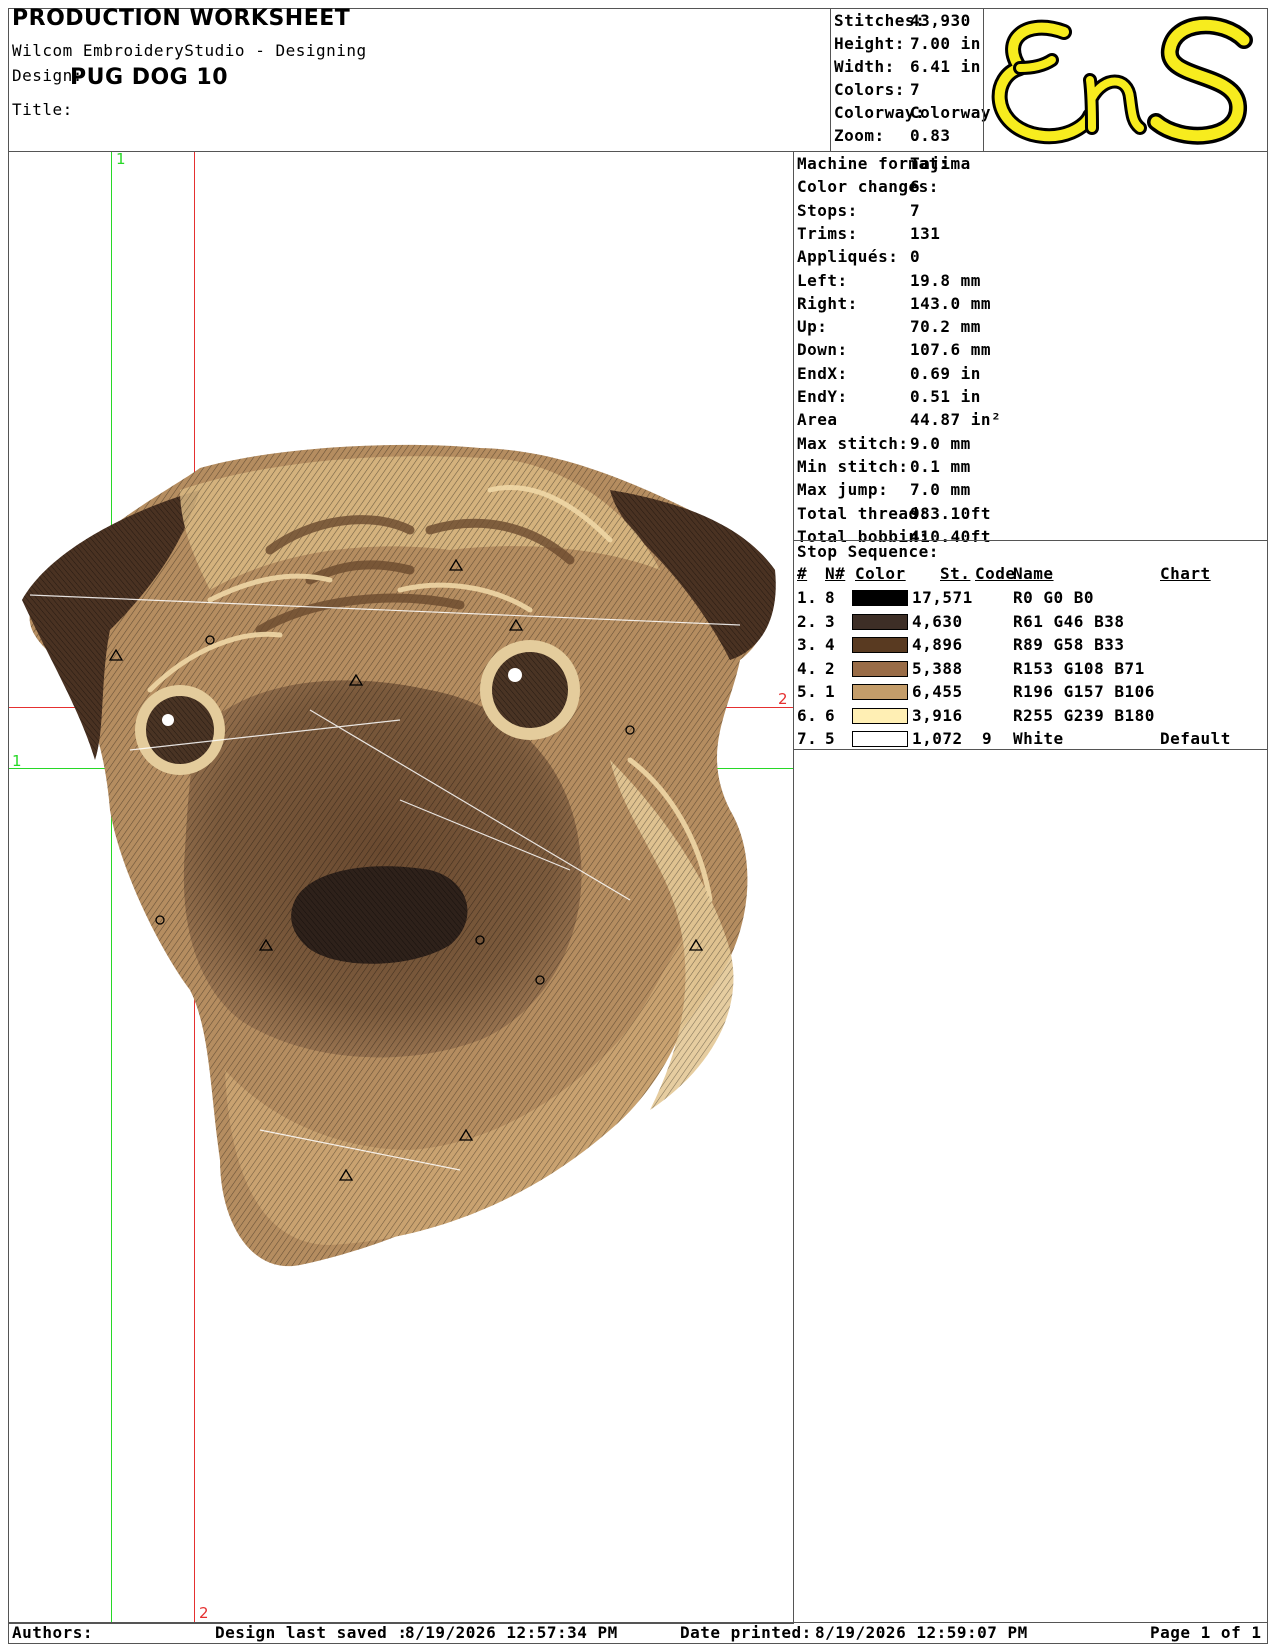  I want to click on row-name: R255 G239 B180, so click(1084, 715).